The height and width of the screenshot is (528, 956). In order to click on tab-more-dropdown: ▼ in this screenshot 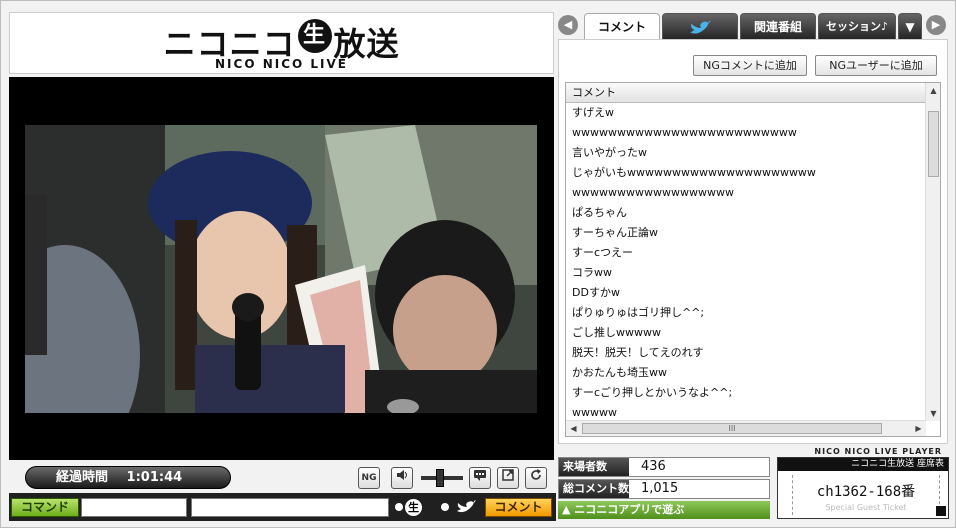, I will do `click(910, 26)`.